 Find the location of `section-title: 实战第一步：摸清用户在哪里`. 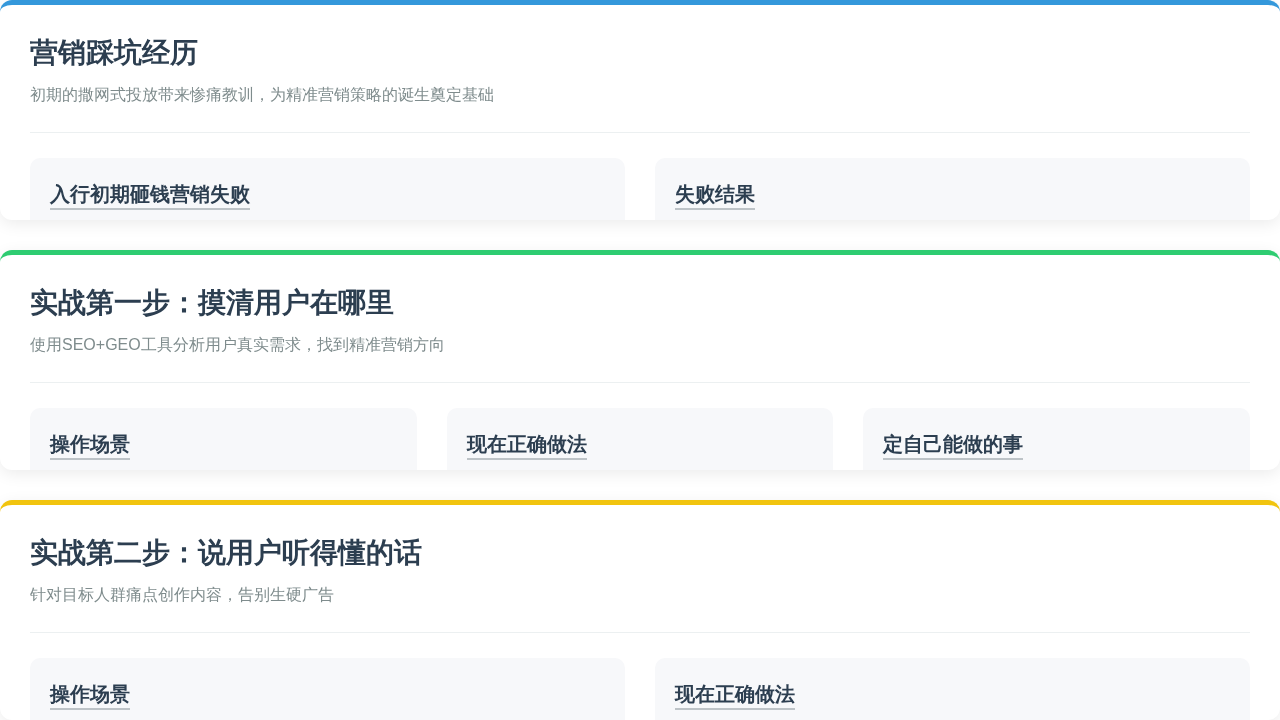

section-title: 实战第一步：摸清用户在哪里 is located at coordinates (212, 303).